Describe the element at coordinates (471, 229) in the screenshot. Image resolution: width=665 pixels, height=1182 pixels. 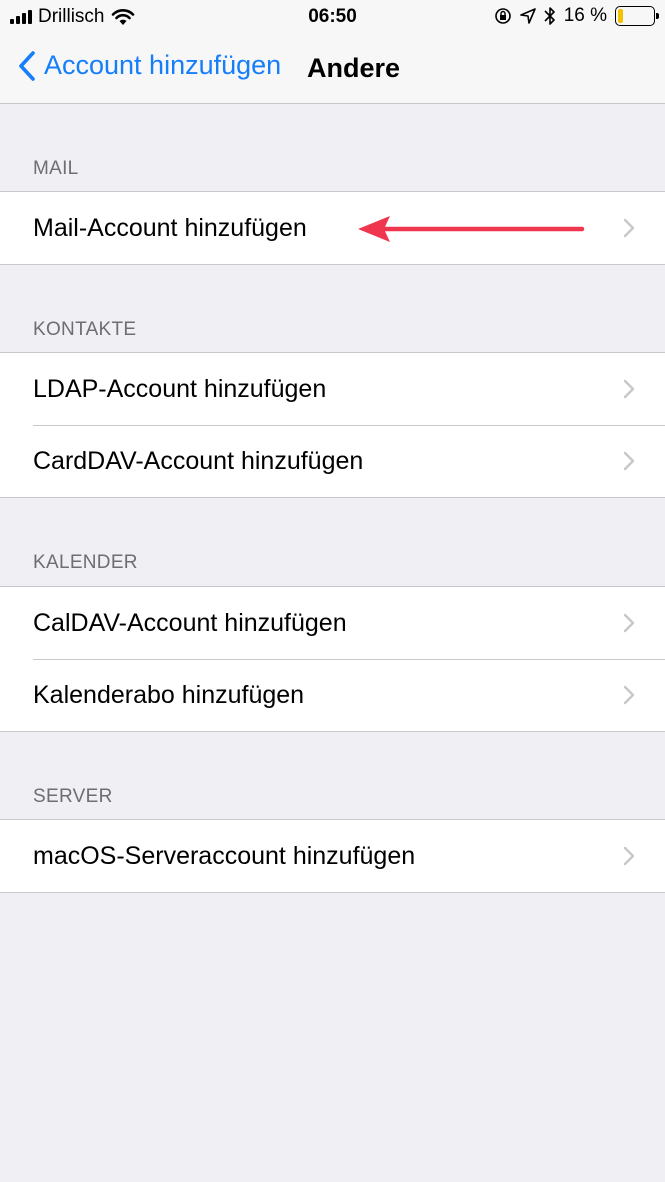
I see `annotation-arrow-icon` at that location.